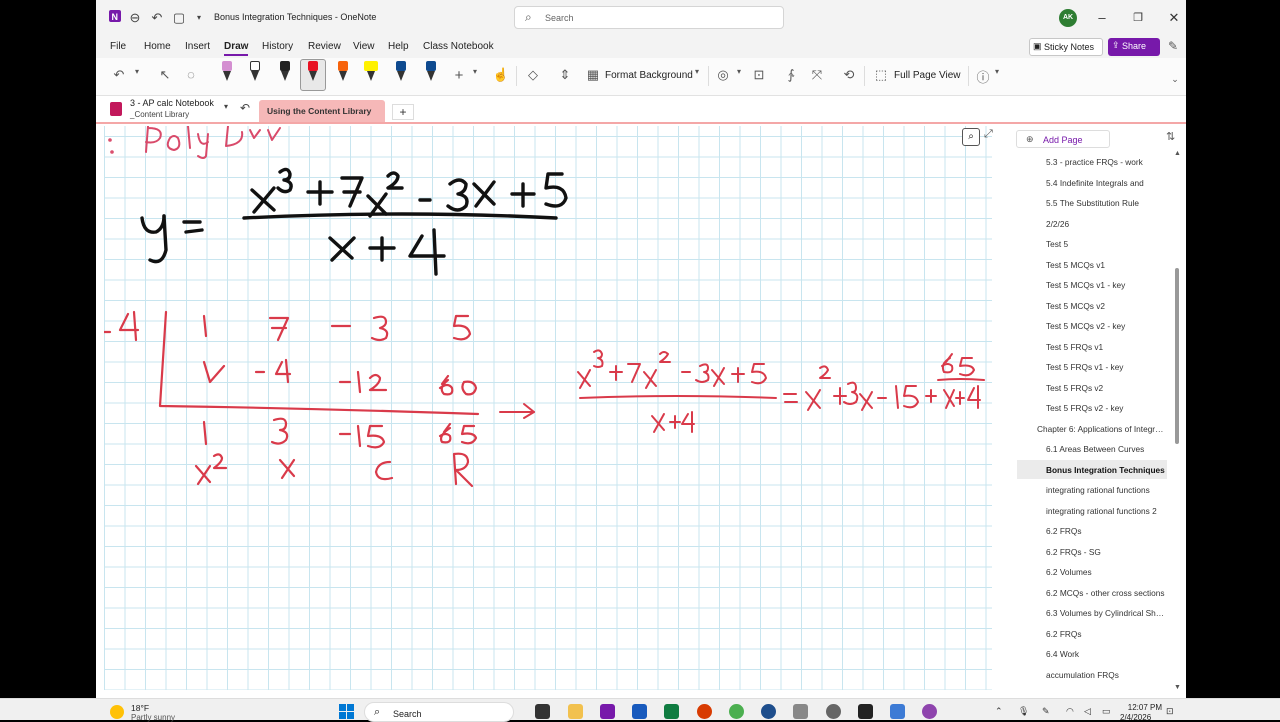  I want to click on pen-app-icon, so click(800, 711).